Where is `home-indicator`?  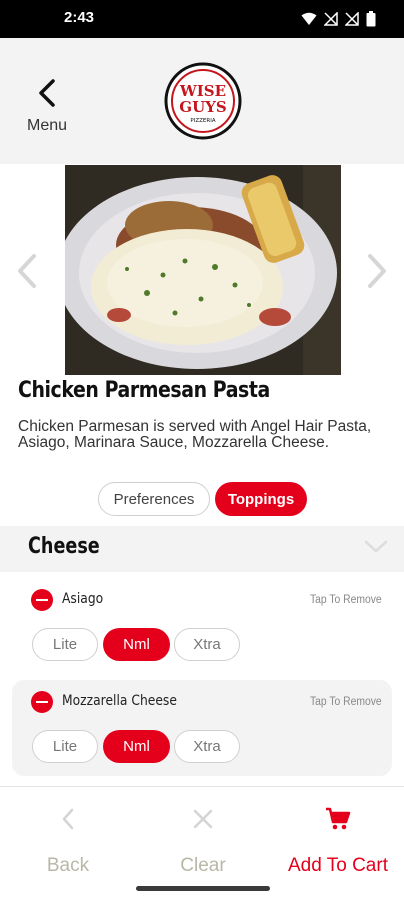 home-indicator is located at coordinates (203, 888).